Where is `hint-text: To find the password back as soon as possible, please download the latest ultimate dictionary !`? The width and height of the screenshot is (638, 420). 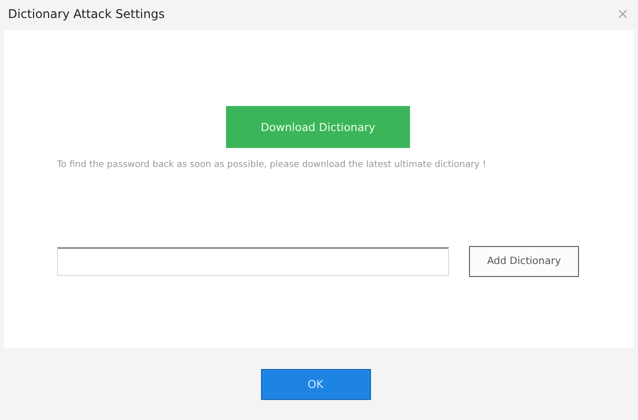
hint-text: To find the password back as soon as possible, please download the latest ultimate dictionary ! is located at coordinates (272, 165).